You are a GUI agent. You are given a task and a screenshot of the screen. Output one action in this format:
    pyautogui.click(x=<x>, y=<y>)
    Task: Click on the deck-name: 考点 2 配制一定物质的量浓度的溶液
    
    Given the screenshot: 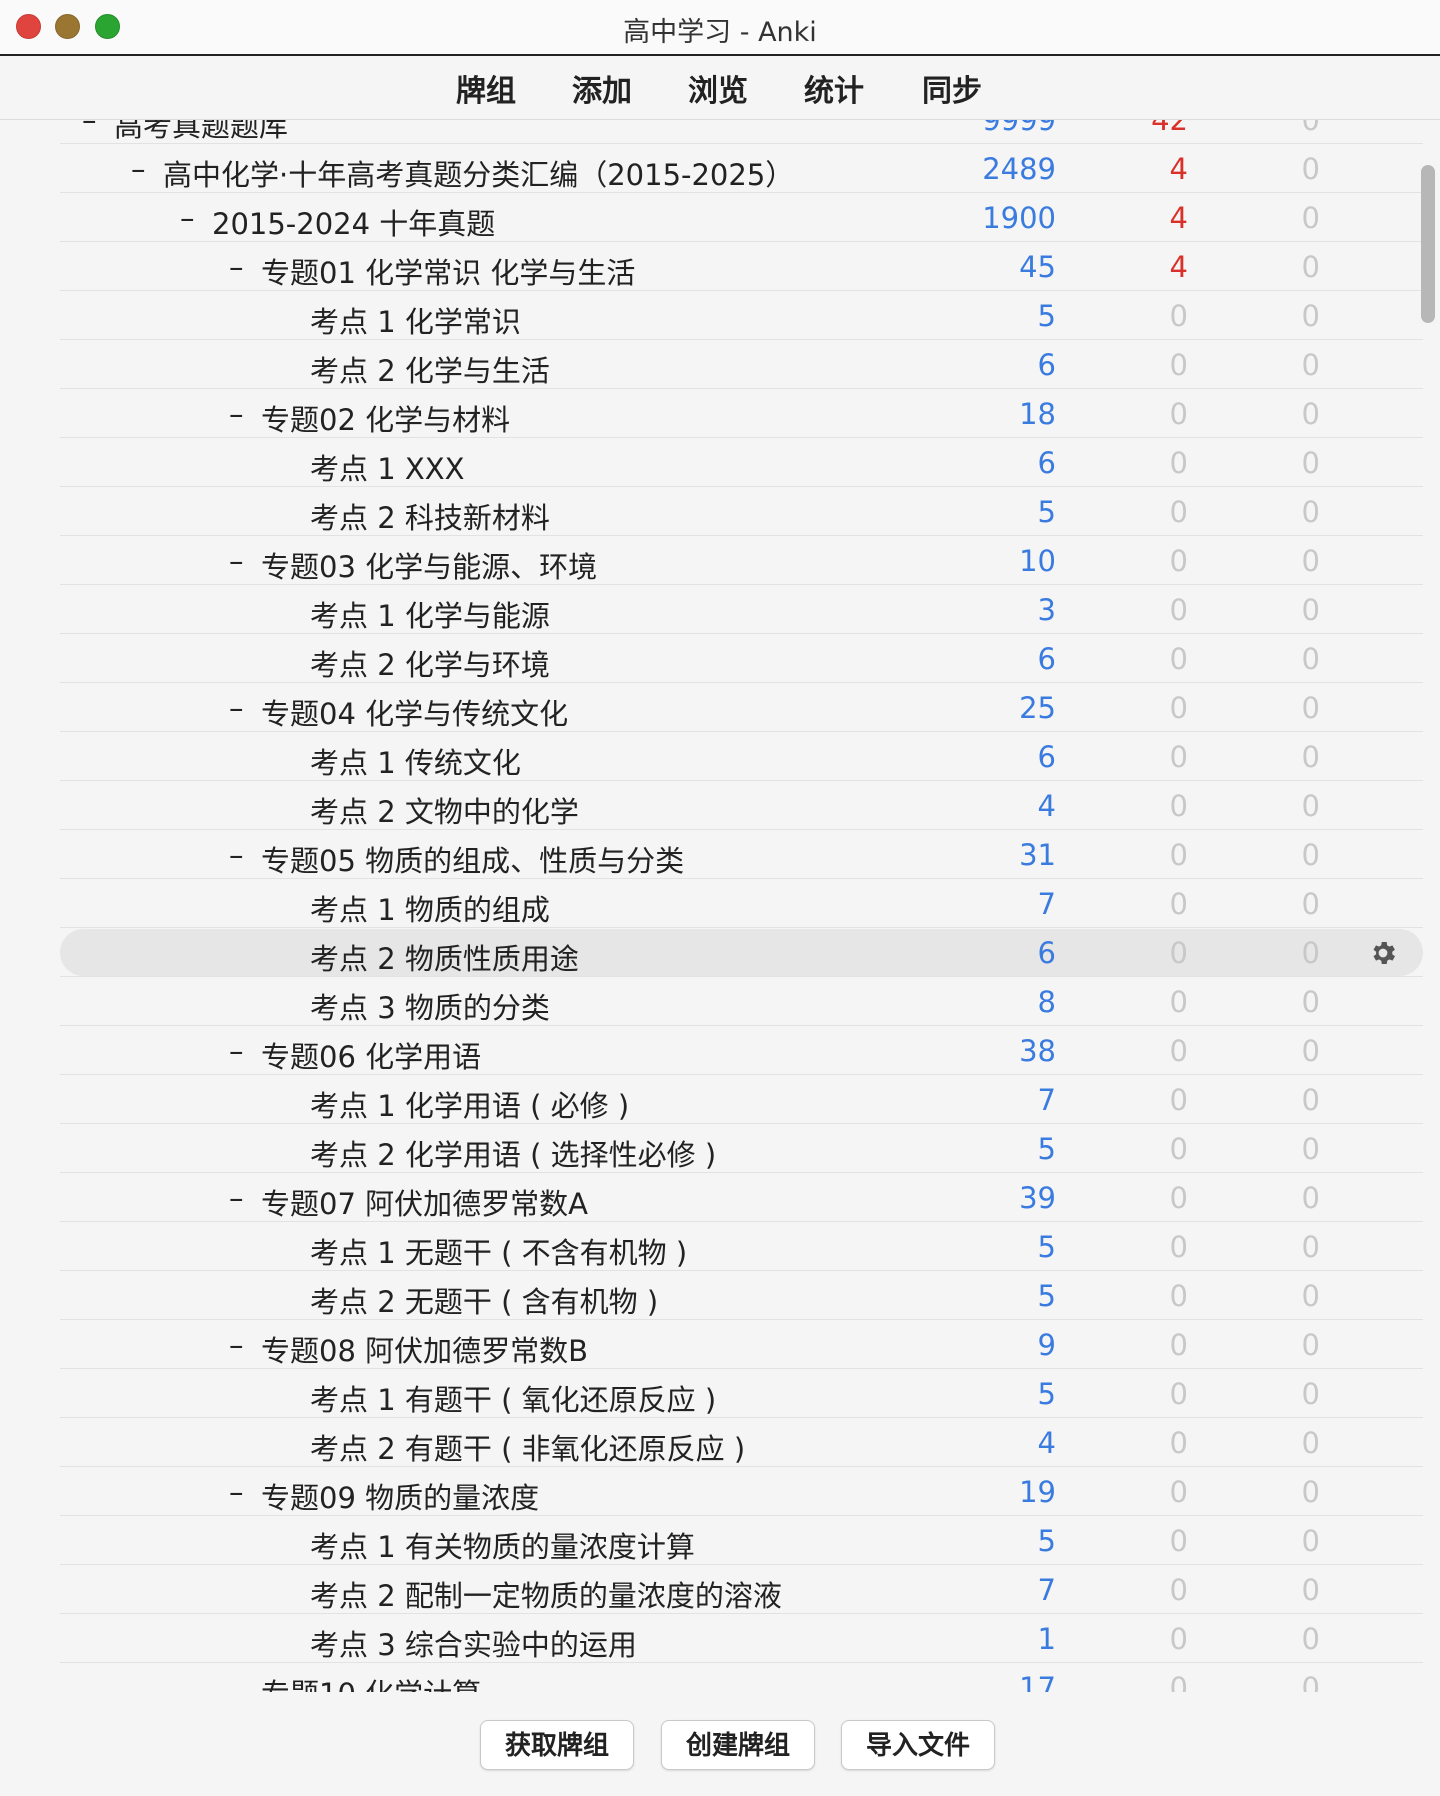 What is the action you would take?
    pyautogui.click(x=546, y=1594)
    